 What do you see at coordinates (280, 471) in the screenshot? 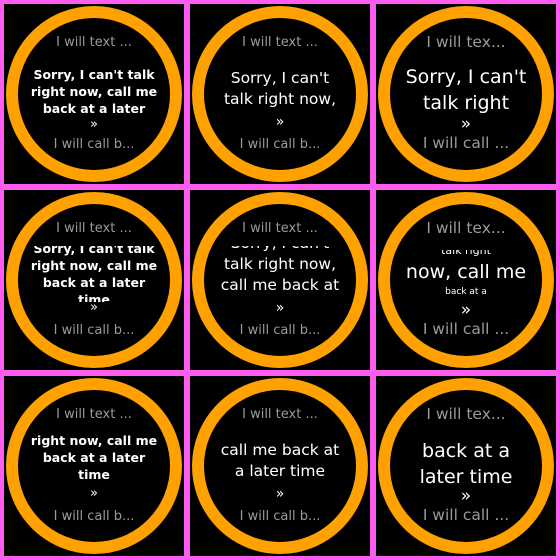
I see `message-line: a later time` at bounding box center [280, 471].